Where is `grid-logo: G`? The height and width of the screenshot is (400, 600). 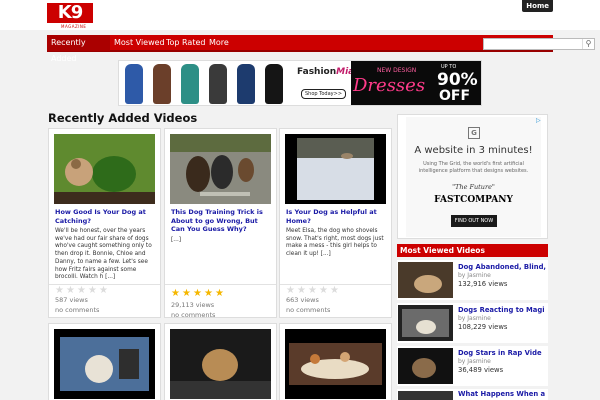 grid-logo: G is located at coordinates (474, 133).